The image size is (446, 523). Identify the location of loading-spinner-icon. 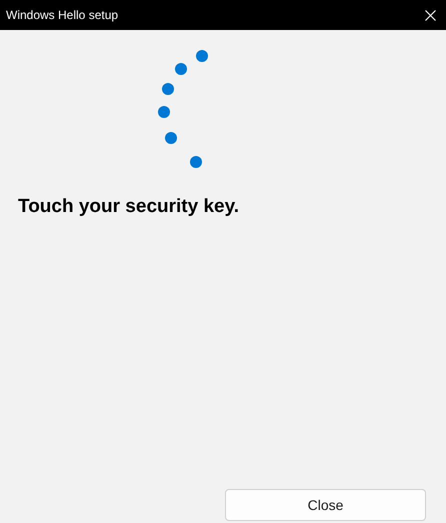
(182, 109).